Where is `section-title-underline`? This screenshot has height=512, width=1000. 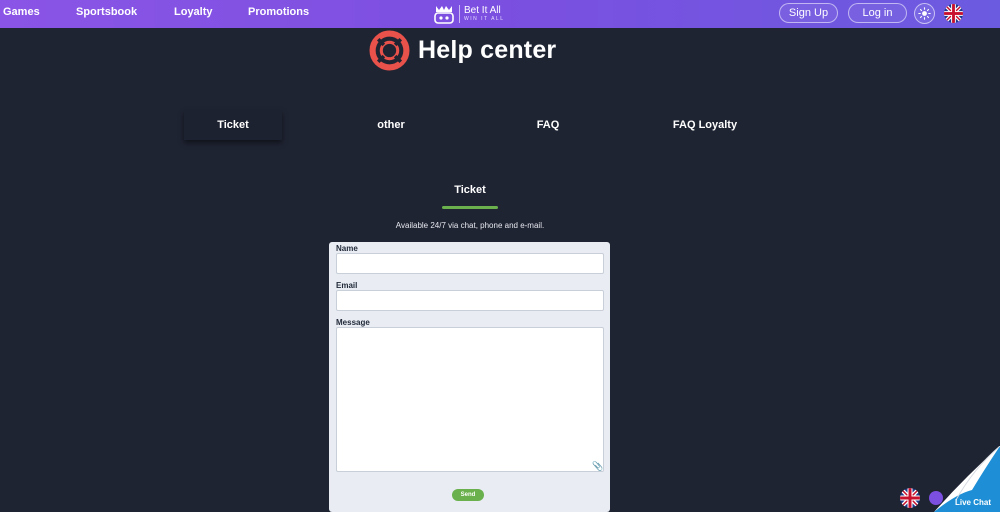 section-title-underline is located at coordinates (470, 207).